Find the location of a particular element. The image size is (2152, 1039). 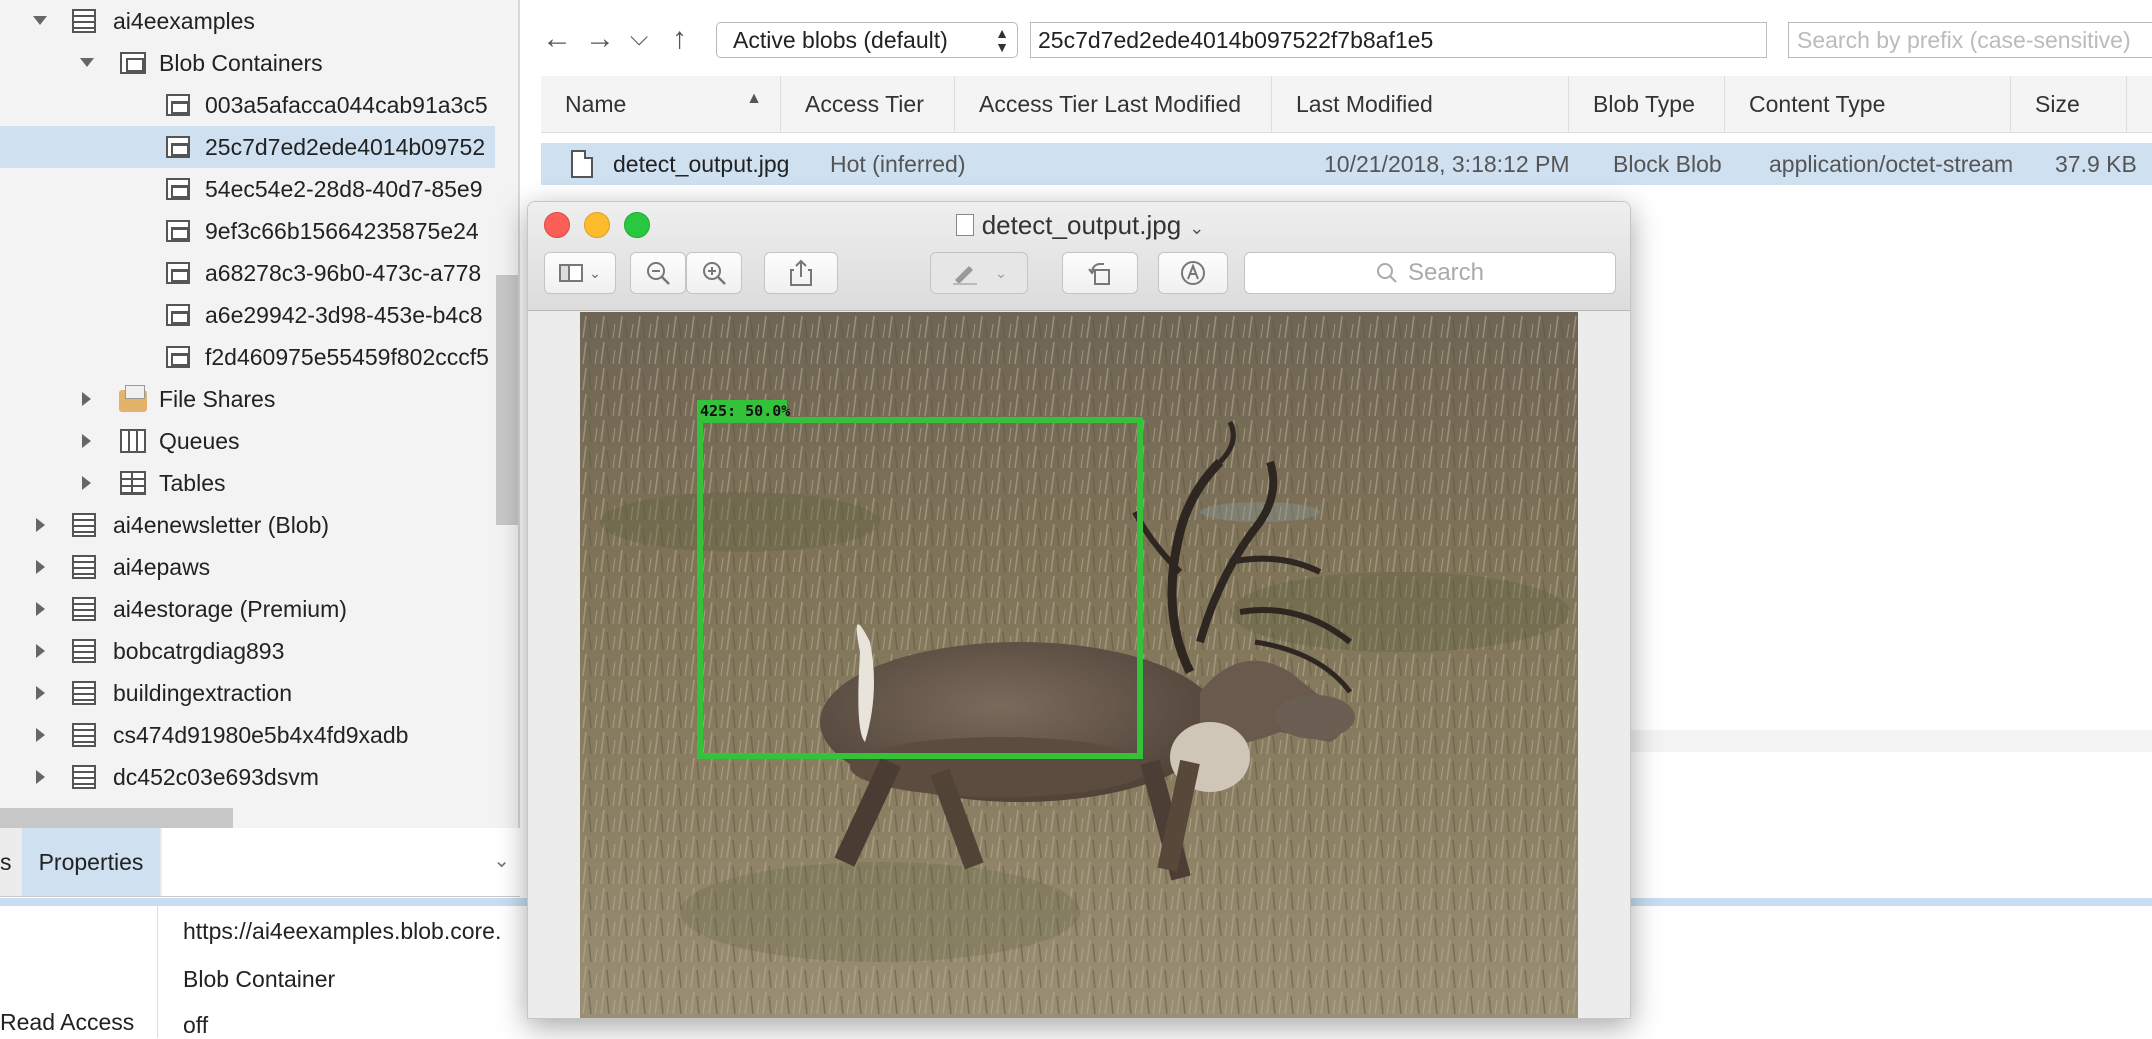

preview-titlebar: detect_output.jpg ⌄ ⌄ ⌄ Search is located at coordinates (1079, 256).